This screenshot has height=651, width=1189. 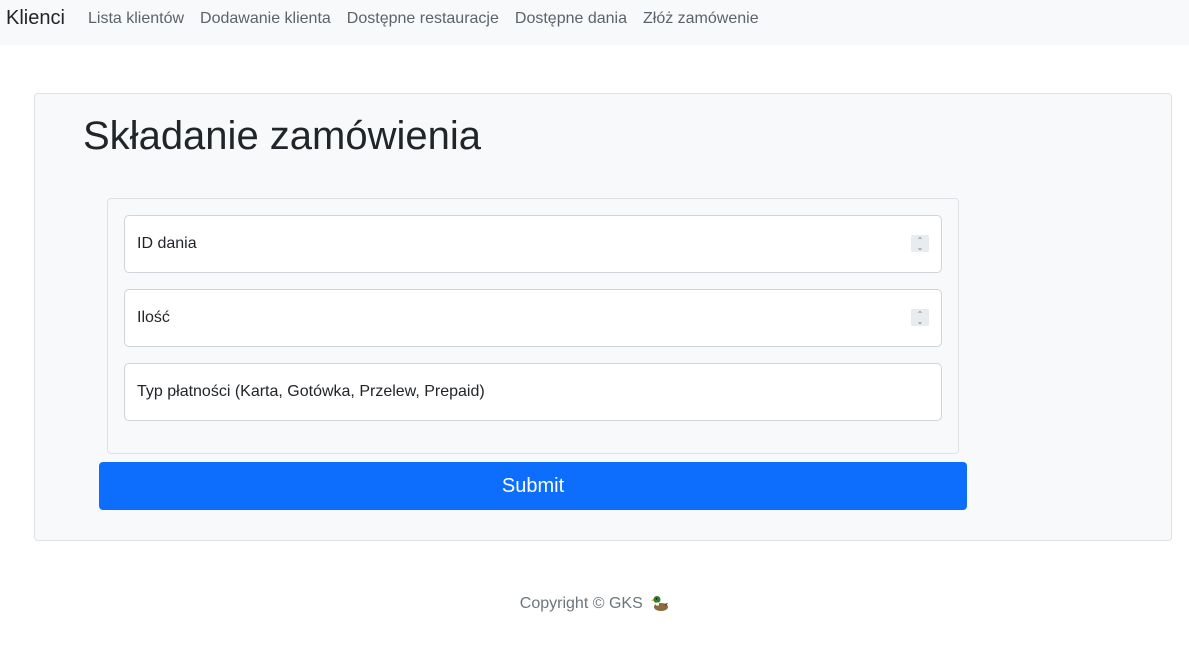 What do you see at coordinates (701, 19) in the screenshot?
I see `nav-link-zloz-zamowienie: Złóż zamówenie` at bounding box center [701, 19].